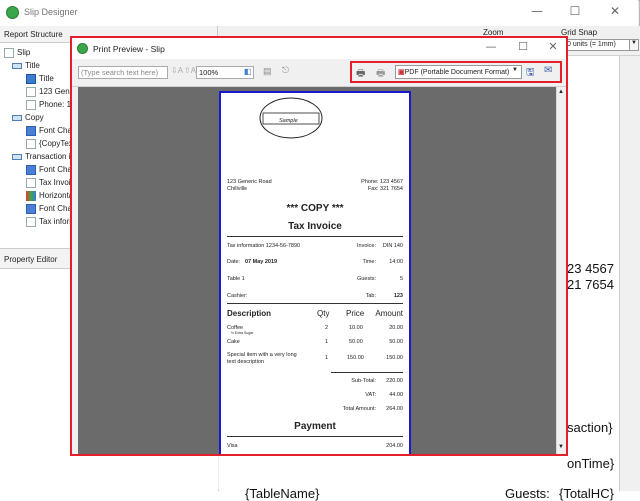 This screenshot has width=640, height=501. Describe the element at coordinates (33, 34) in the screenshot. I see `report-structure-label: Report Structure` at that location.